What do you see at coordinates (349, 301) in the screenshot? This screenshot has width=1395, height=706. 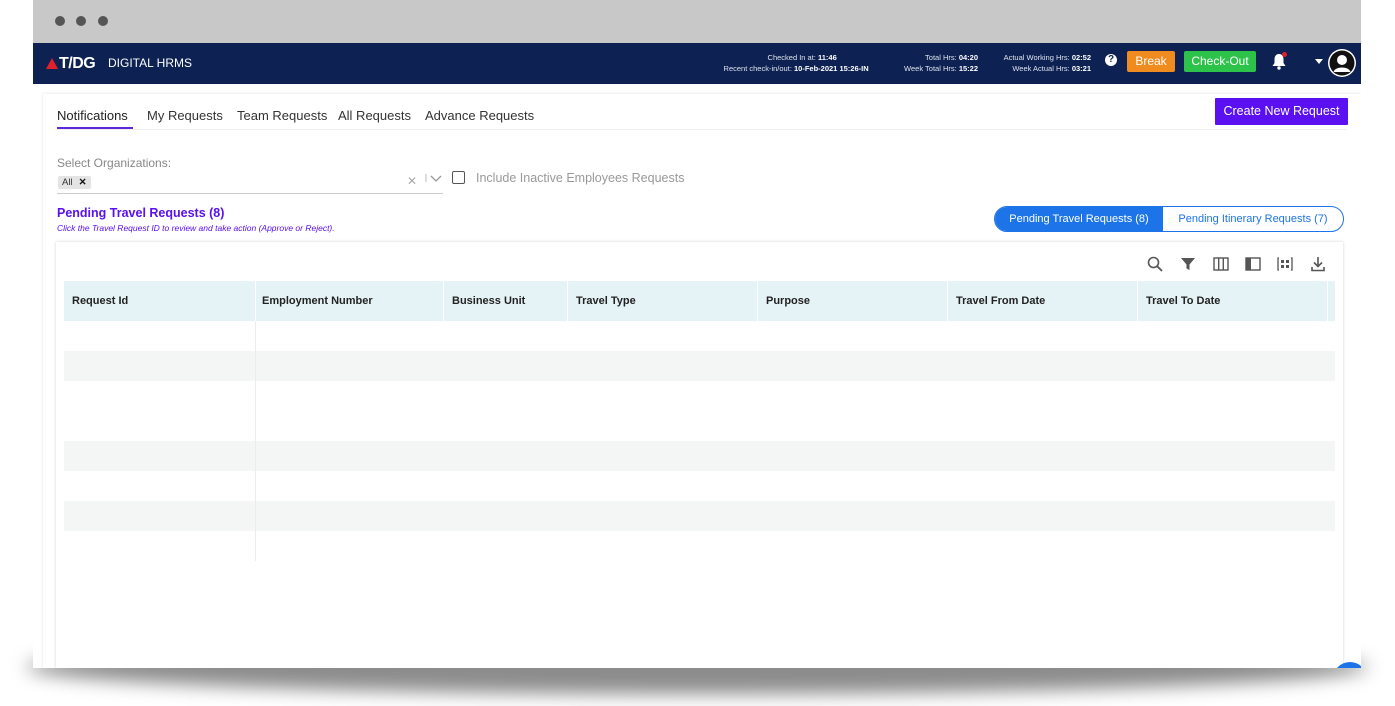 I see `column-employment-number: Employment Number` at bounding box center [349, 301].